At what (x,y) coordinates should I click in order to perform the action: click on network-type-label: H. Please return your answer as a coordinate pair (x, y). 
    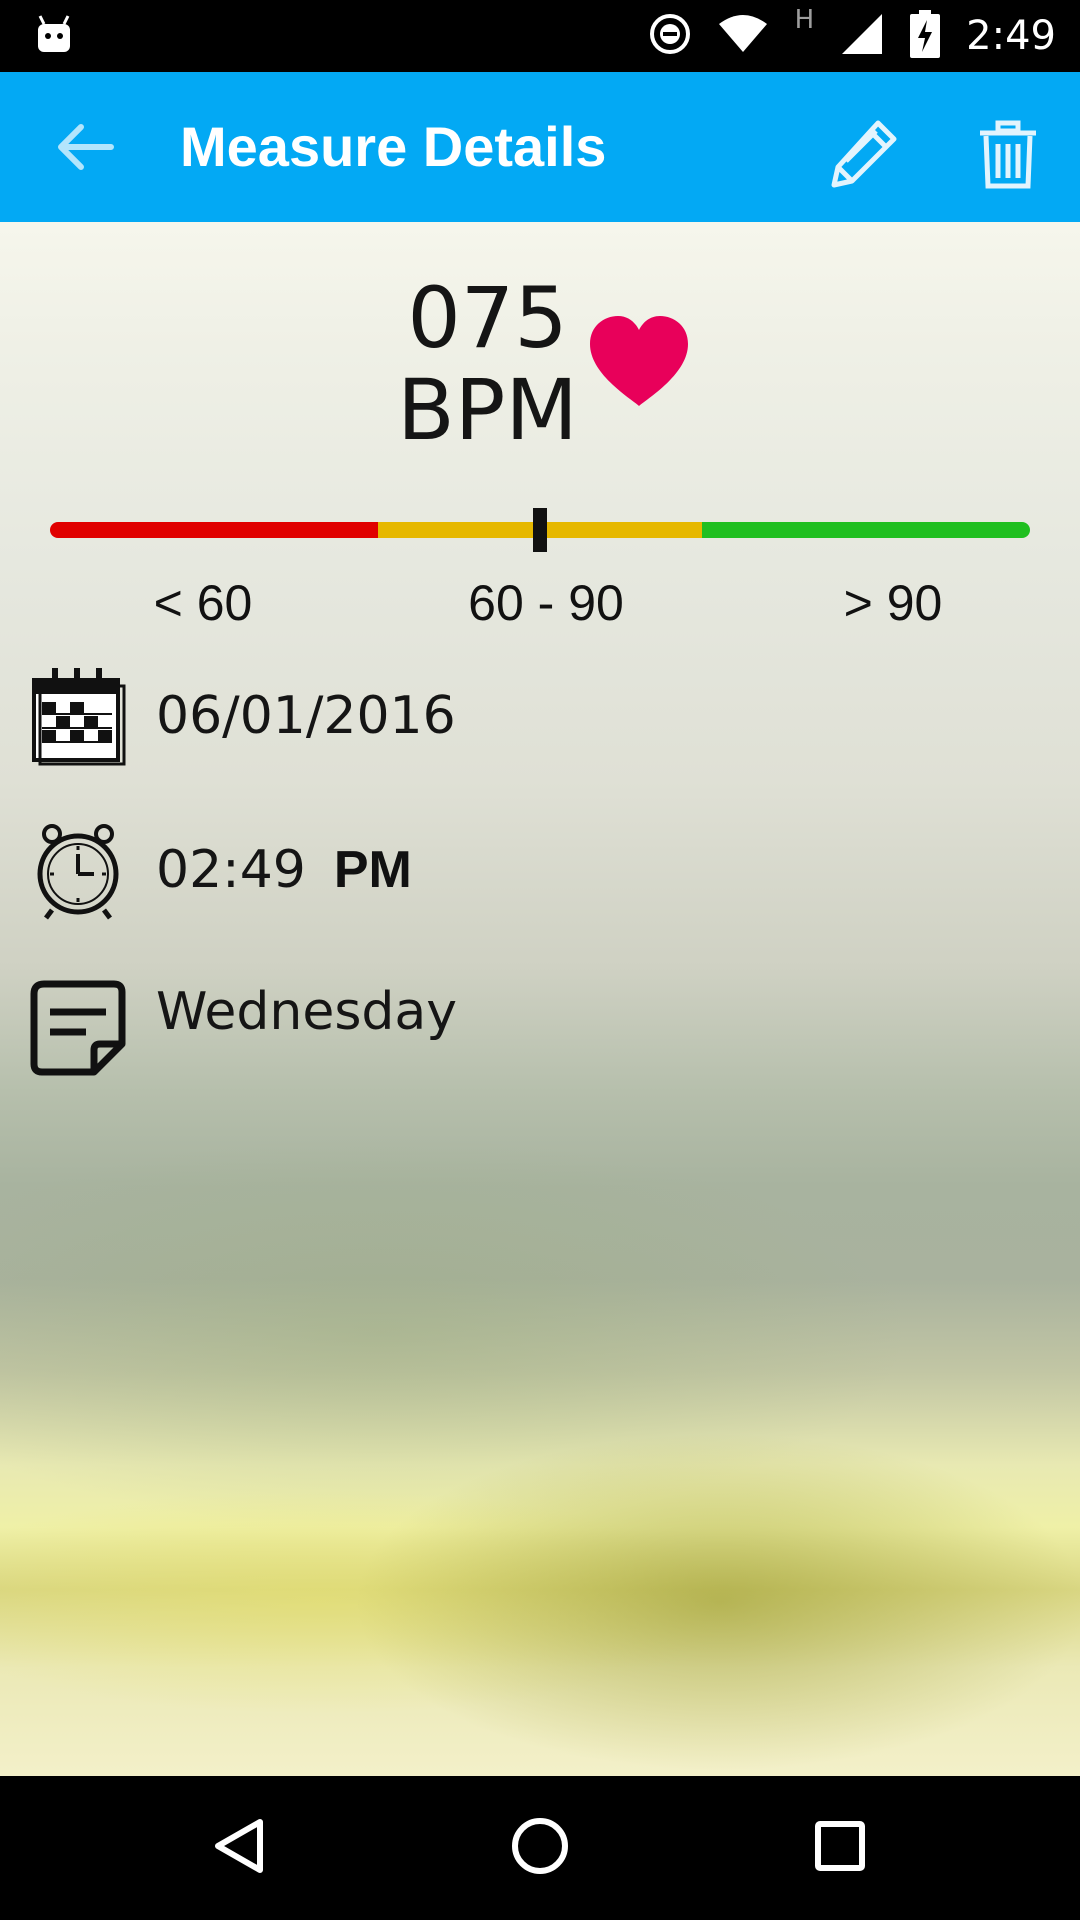
    Looking at the image, I should click on (804, 20).